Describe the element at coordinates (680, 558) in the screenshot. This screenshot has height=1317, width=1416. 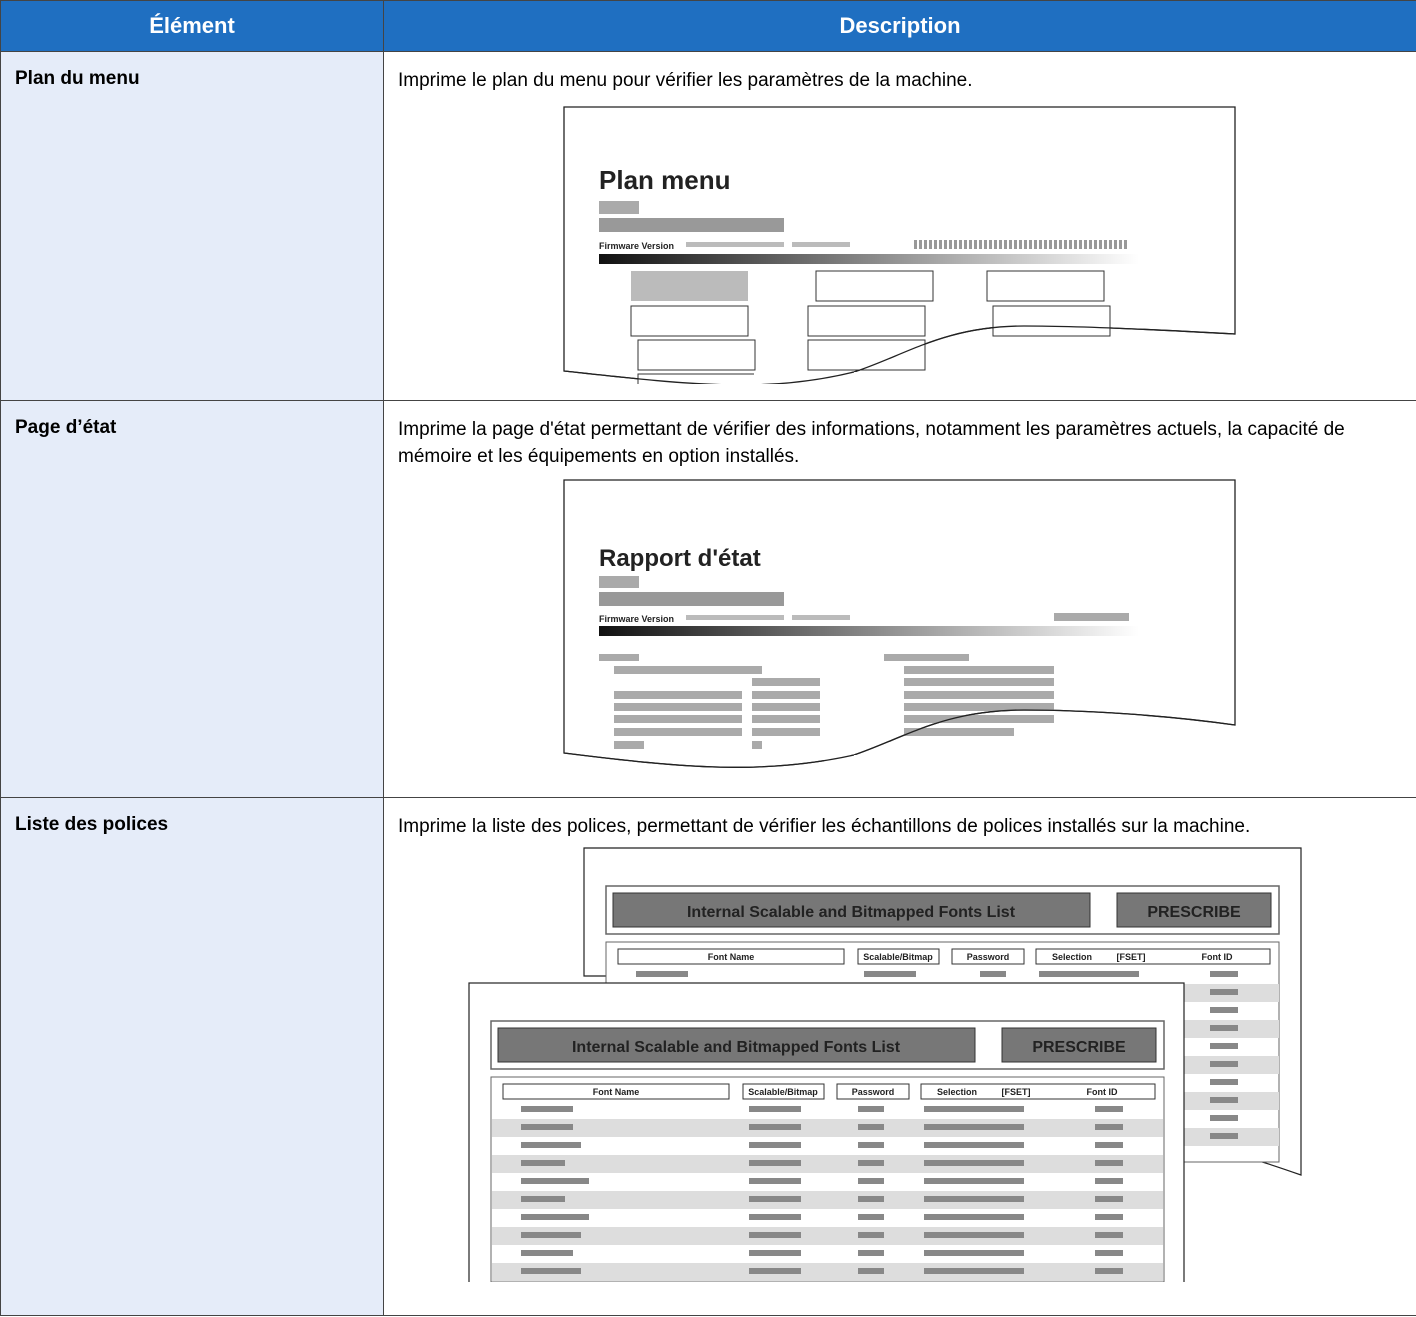
I see `status-page-title: Rapport d'état` at that location.